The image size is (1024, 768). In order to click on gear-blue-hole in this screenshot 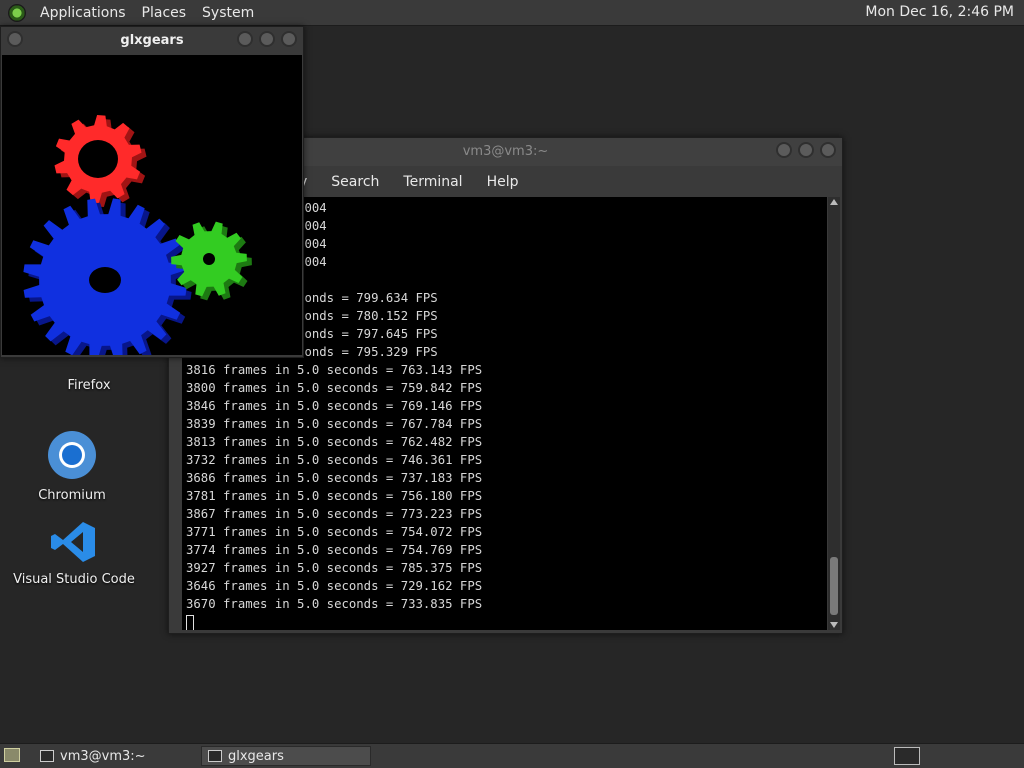, I will do `click(105, 280)`.